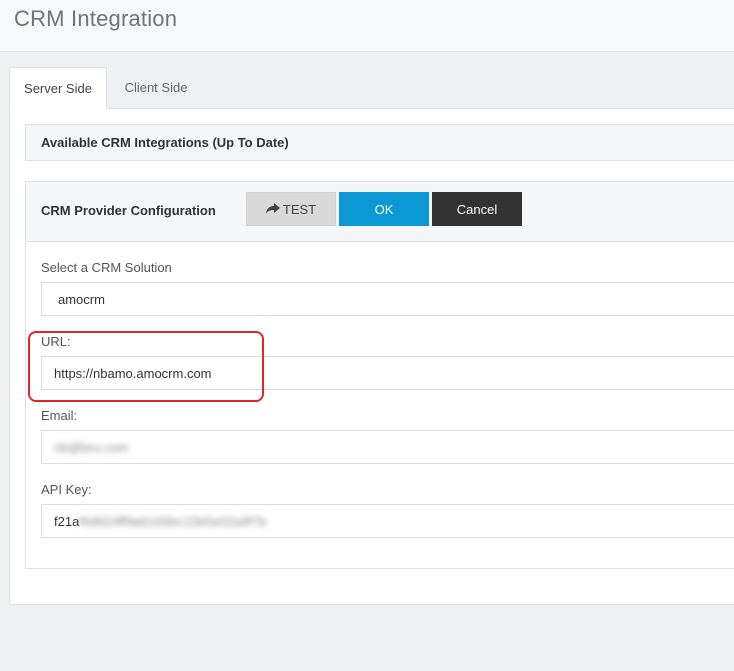 The height and width of the screenshot is (671, 734). Describe the element at coordinates (173, 521) in the screenshot. I see `api-key-obscured-value: f0d924ff9a6100bc15b5e02a9f7b` at that location.